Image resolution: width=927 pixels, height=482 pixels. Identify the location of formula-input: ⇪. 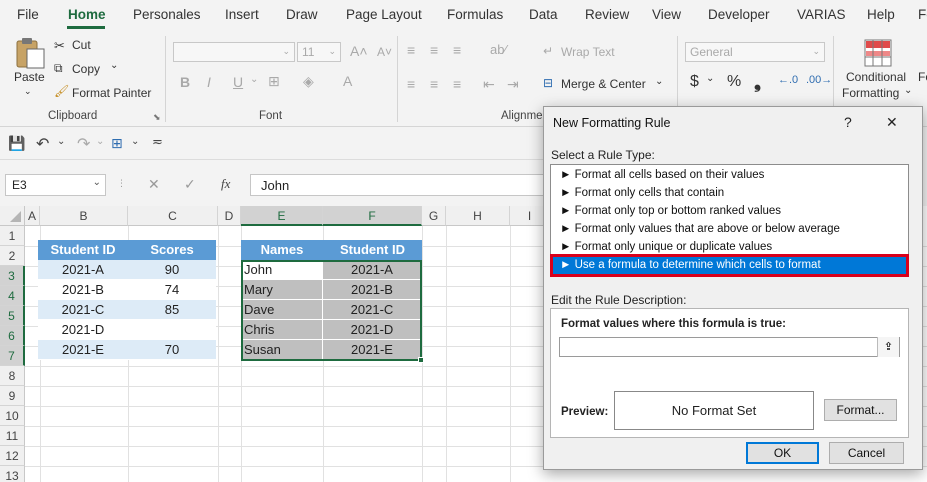
(729, 347).